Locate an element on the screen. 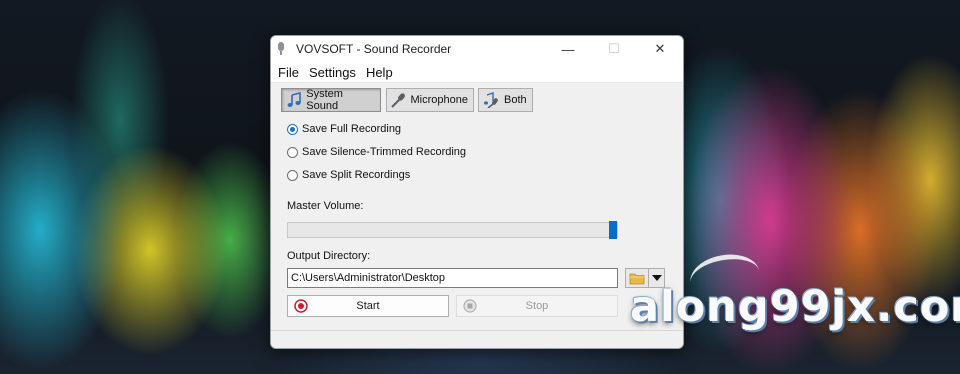 The image size is (960, 374). stop-label: Stop is located at coordinates (537, 306).